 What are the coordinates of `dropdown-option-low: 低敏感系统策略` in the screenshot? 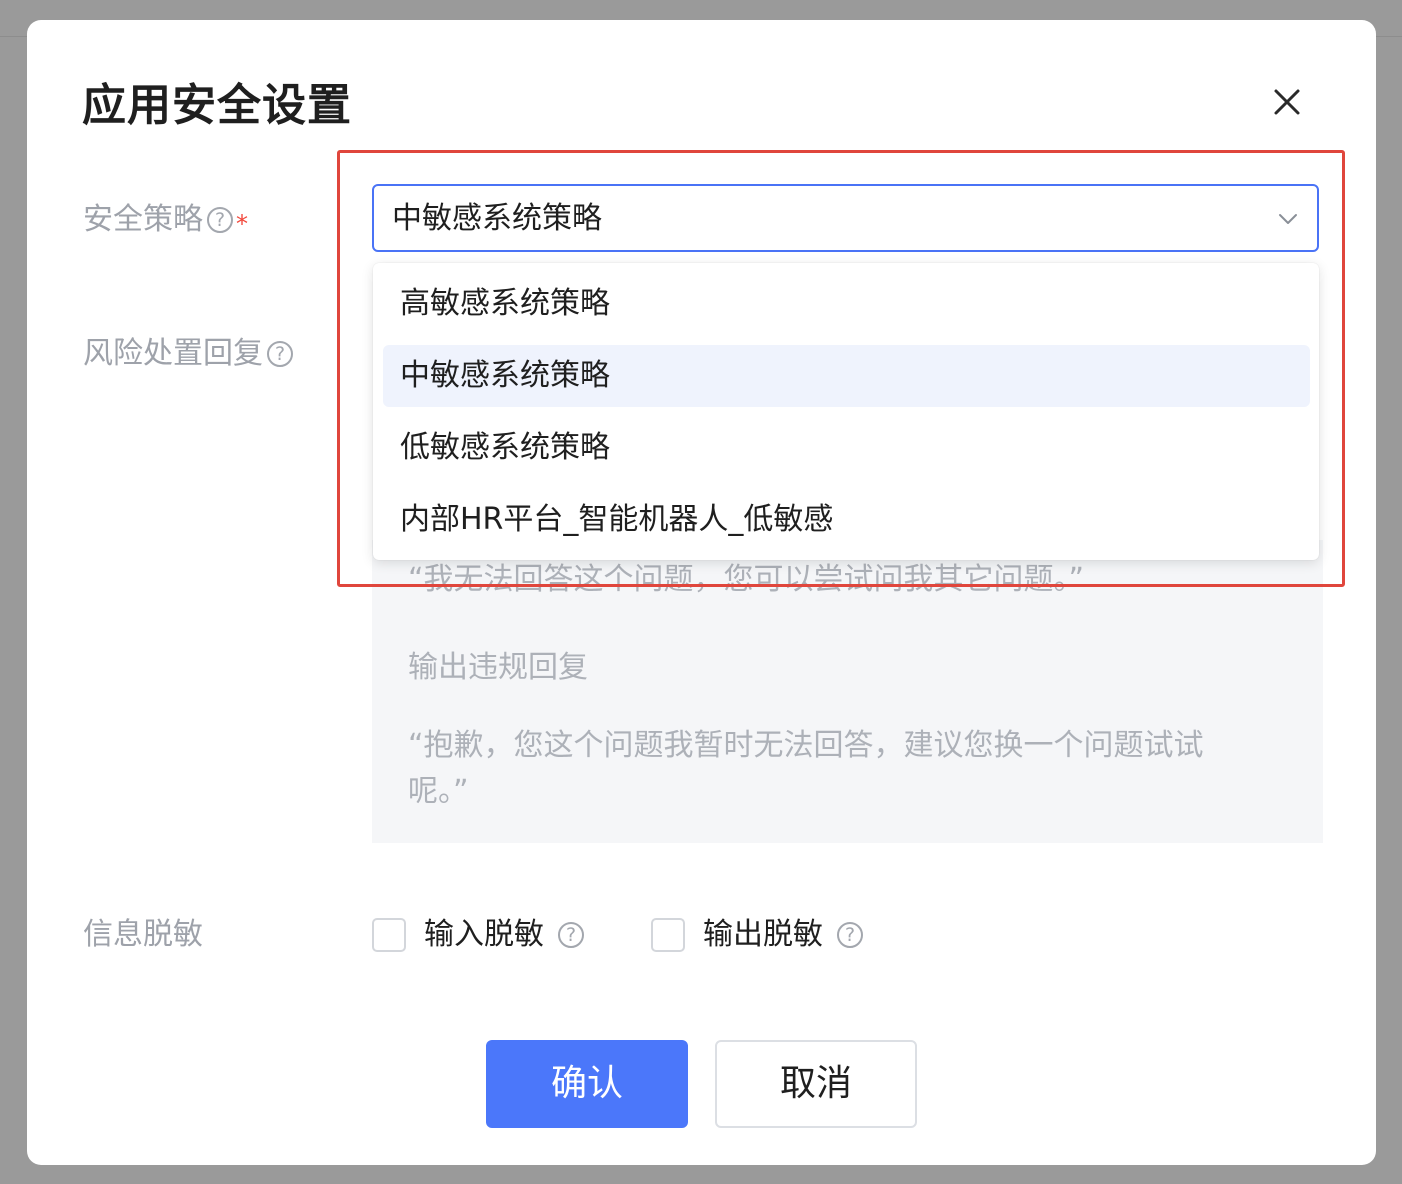 It's located at (846, 448).